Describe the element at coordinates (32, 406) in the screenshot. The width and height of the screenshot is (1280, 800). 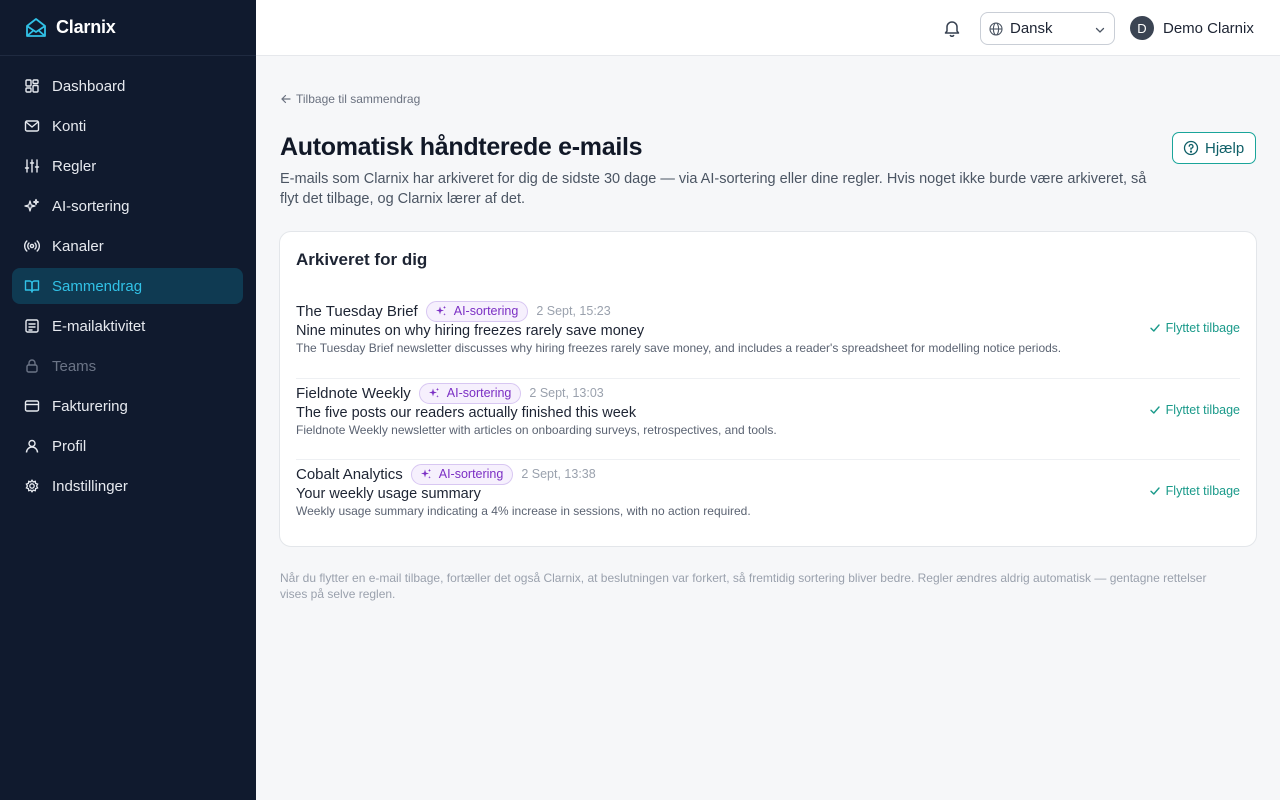
I see `credit-card-icon` at that location.